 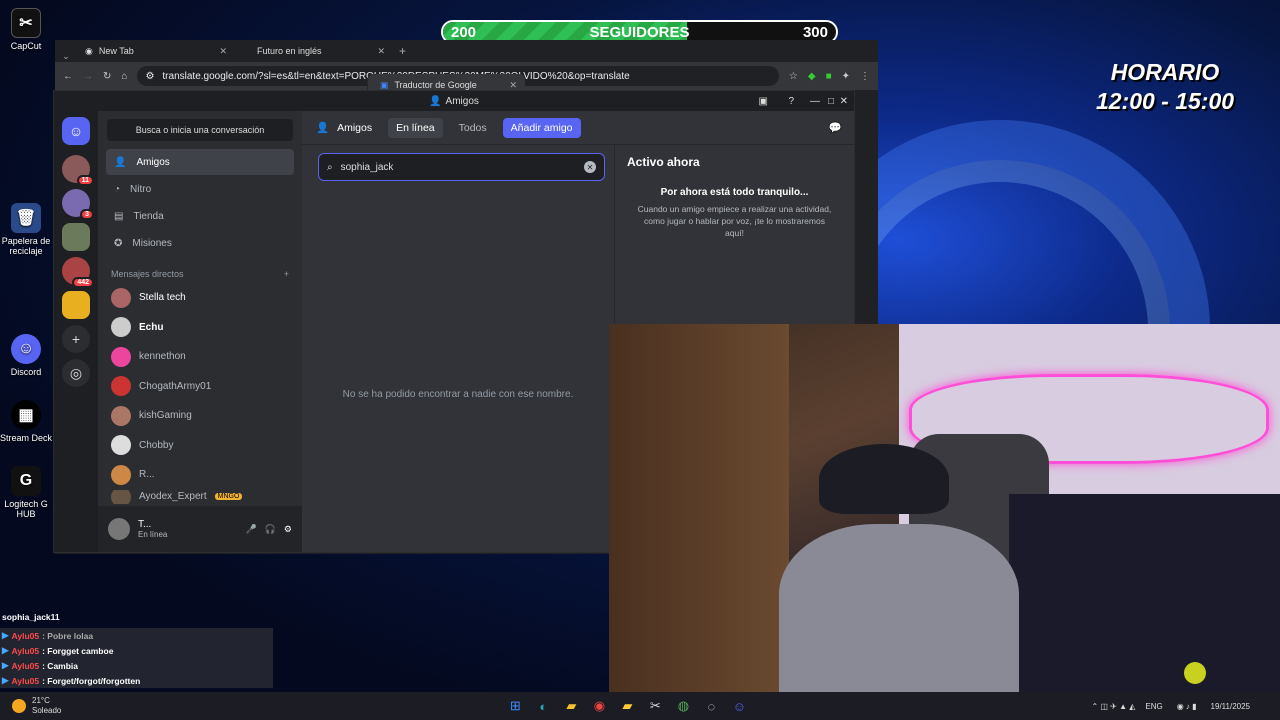 I want to click on close-icon: ✕, so click(x=844, y=101).